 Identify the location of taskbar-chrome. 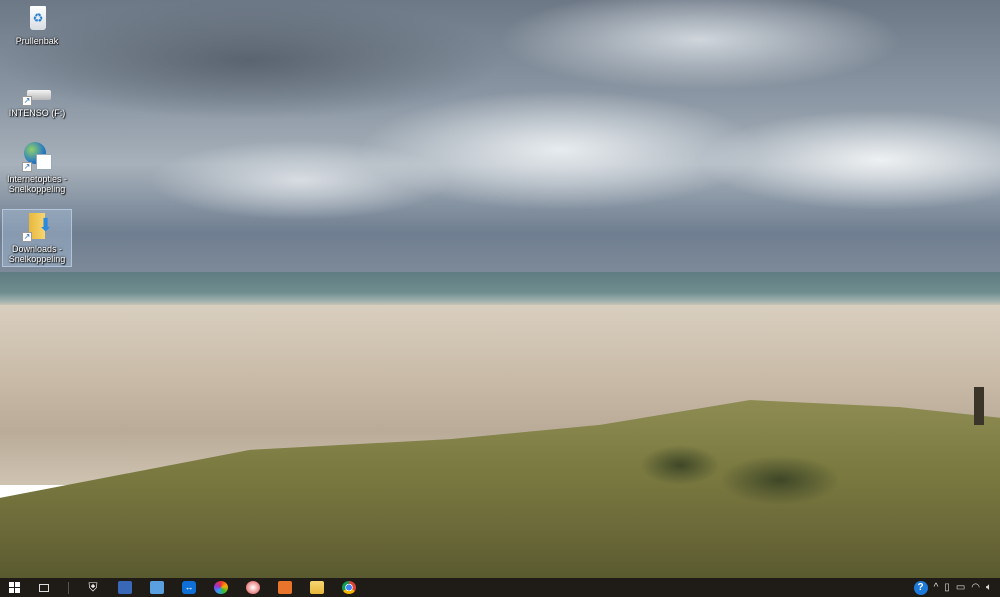
(349, 587).